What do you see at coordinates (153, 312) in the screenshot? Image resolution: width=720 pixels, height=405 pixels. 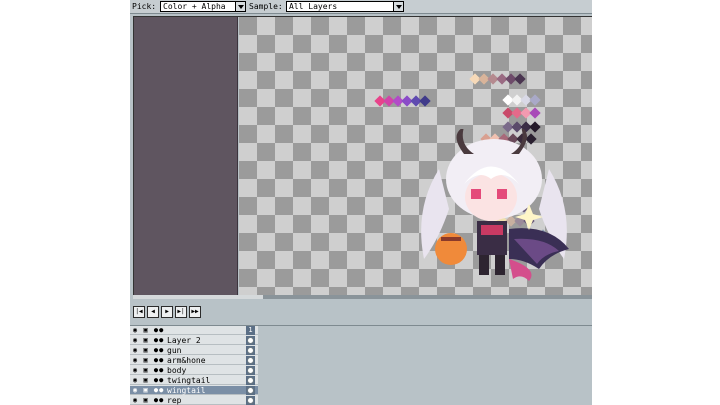 I see `previous-frame-icon: ◀` at bounding box center [153, 312].